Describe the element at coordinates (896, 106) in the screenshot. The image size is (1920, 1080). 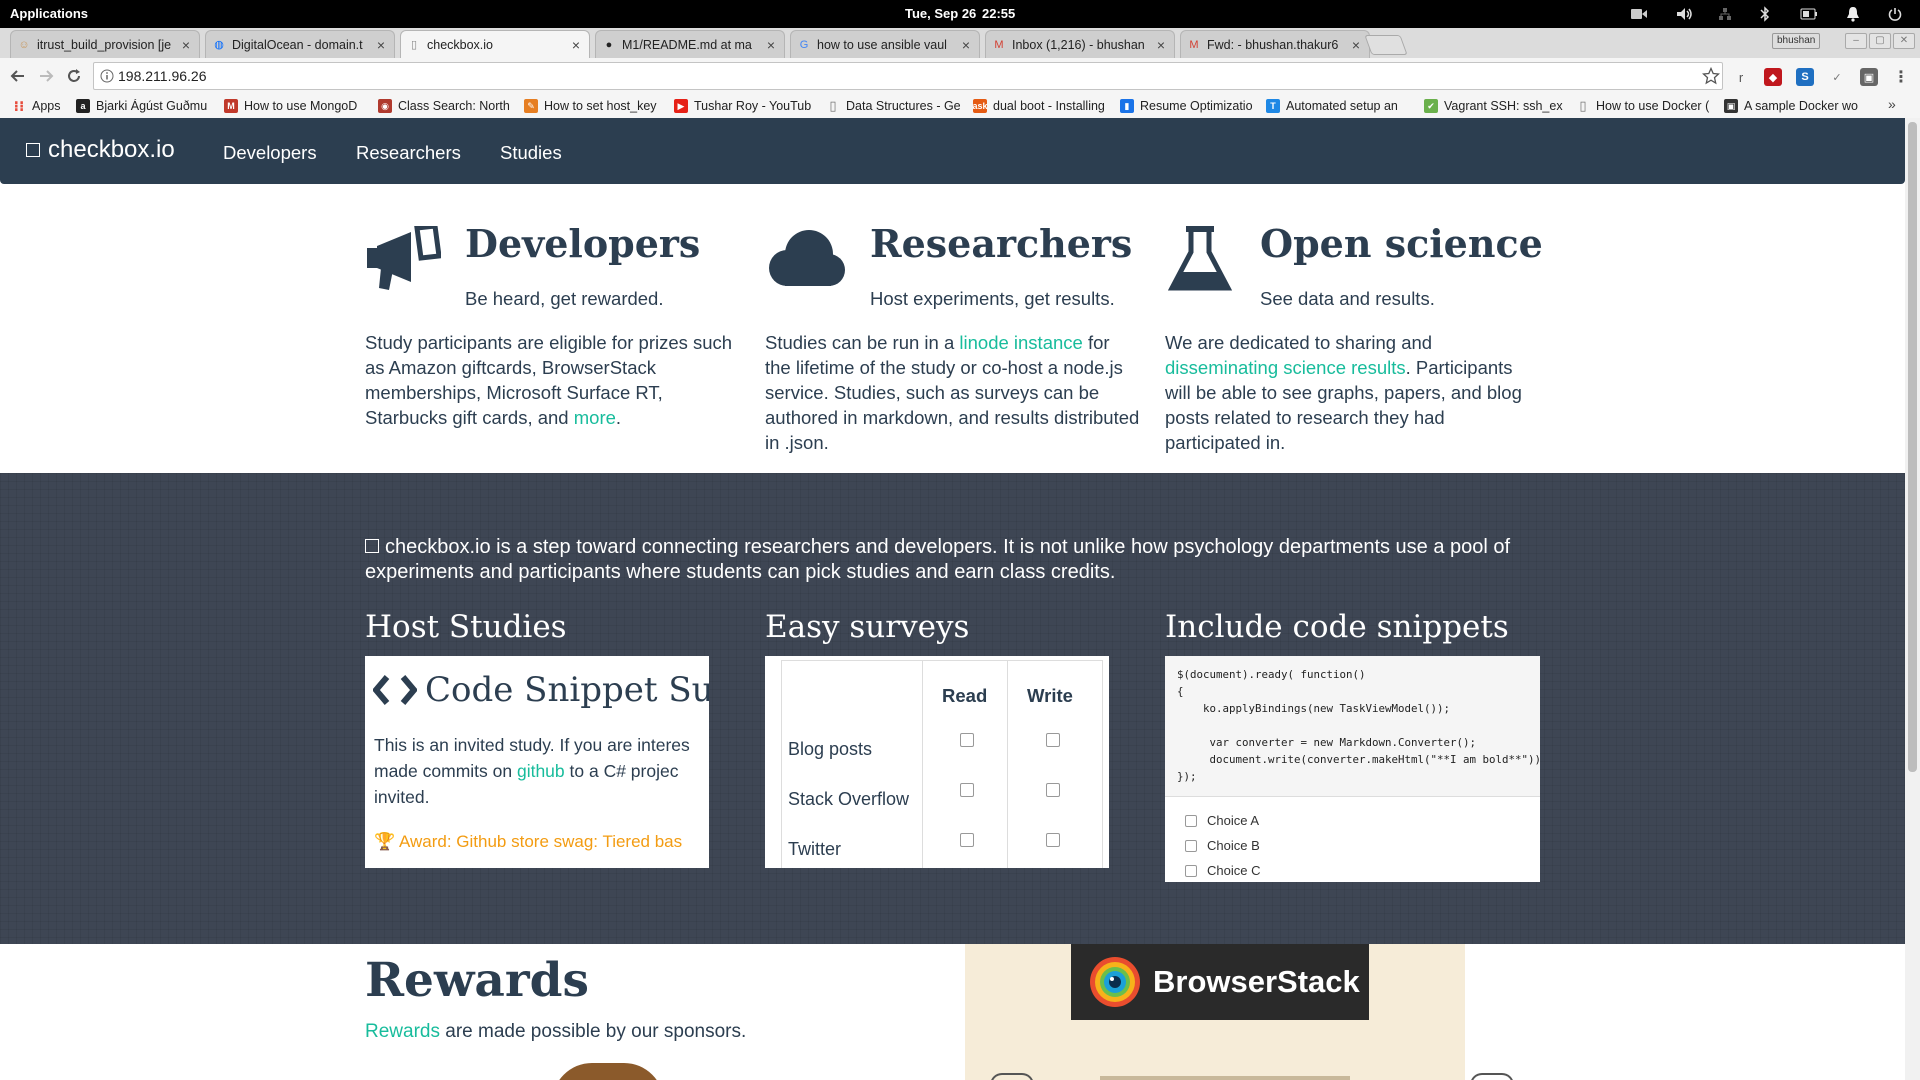
I see `bookmark-item: ▯ Data Structures - Ge` at that location.